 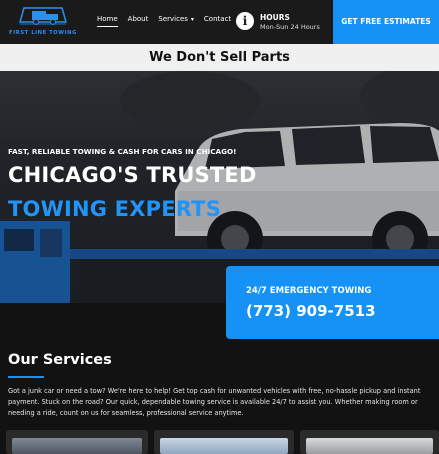 I want to click on hours-title: HOURS, so click(x=275, y=17).